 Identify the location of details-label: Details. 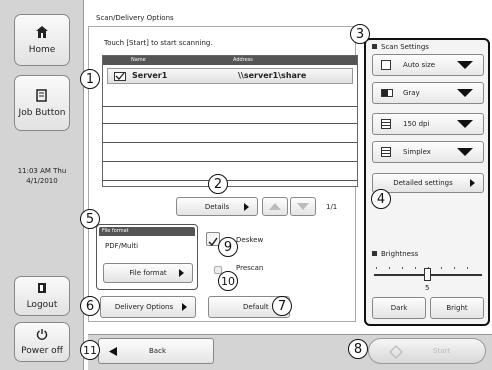
(217, 206).